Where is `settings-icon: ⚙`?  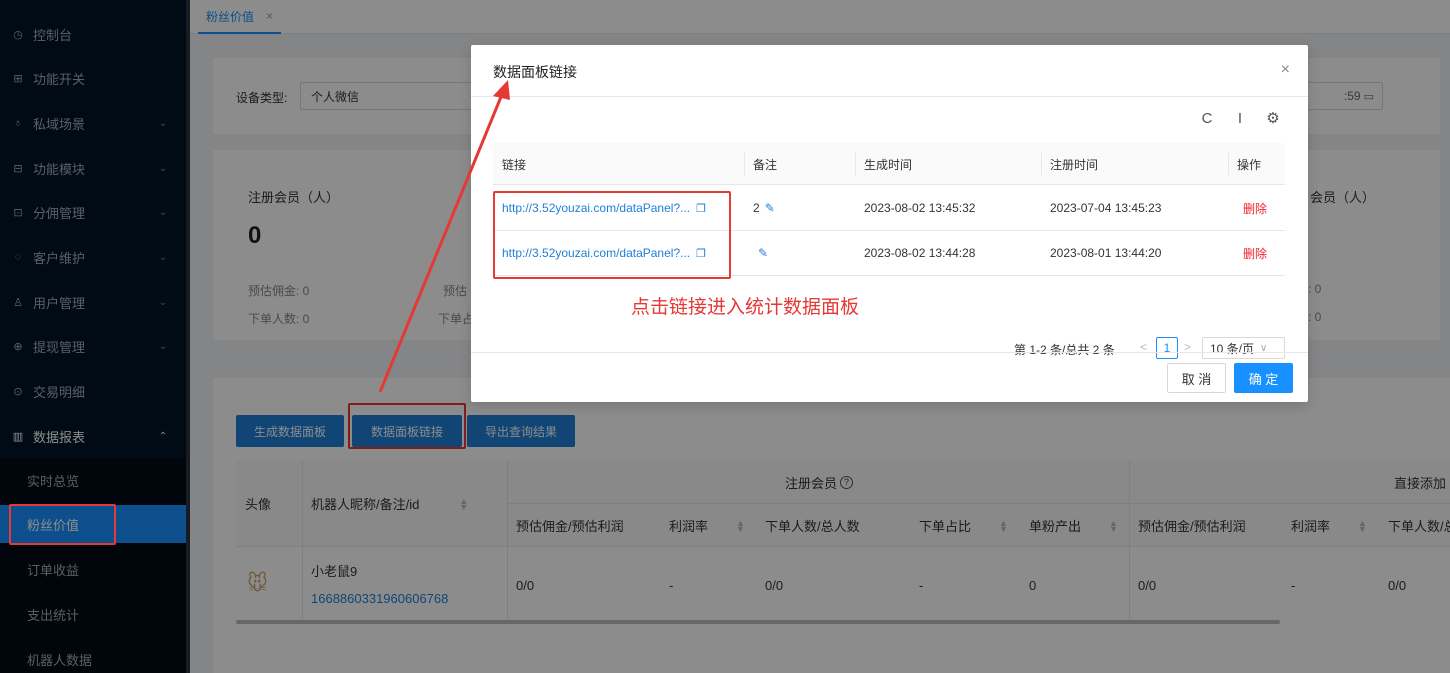
settings-icon: ⚙ is located at coordinates (1273, 118).